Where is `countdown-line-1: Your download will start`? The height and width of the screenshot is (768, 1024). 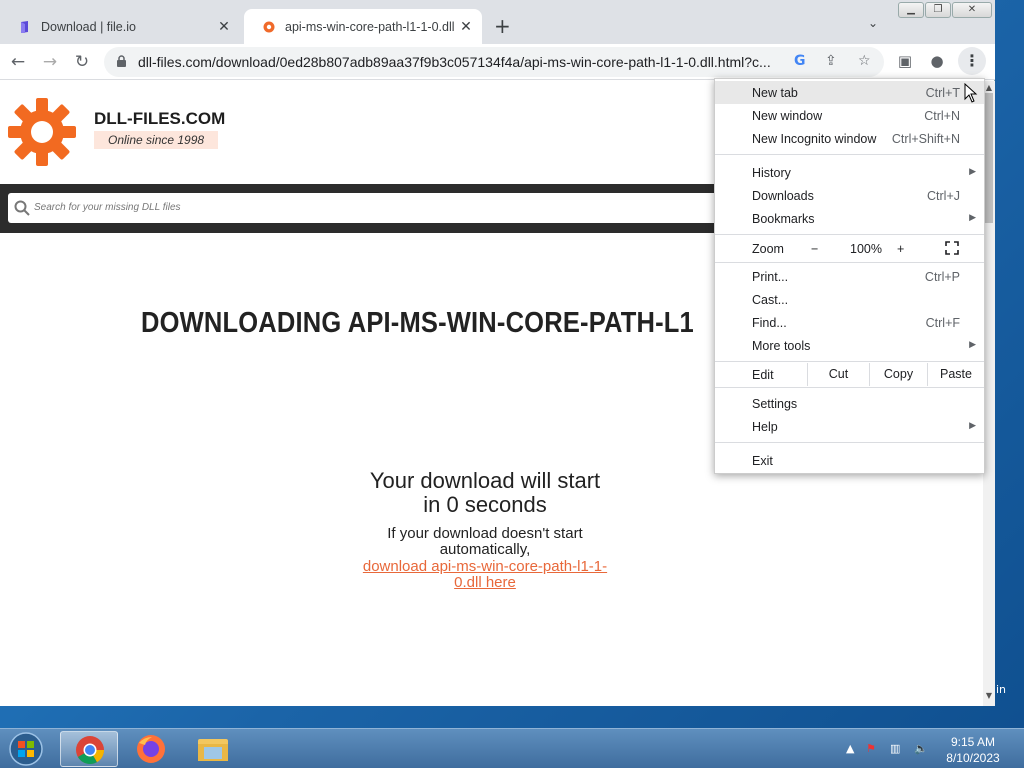
countdown-line-1: Your download will start is located at coordinates (485, 480).